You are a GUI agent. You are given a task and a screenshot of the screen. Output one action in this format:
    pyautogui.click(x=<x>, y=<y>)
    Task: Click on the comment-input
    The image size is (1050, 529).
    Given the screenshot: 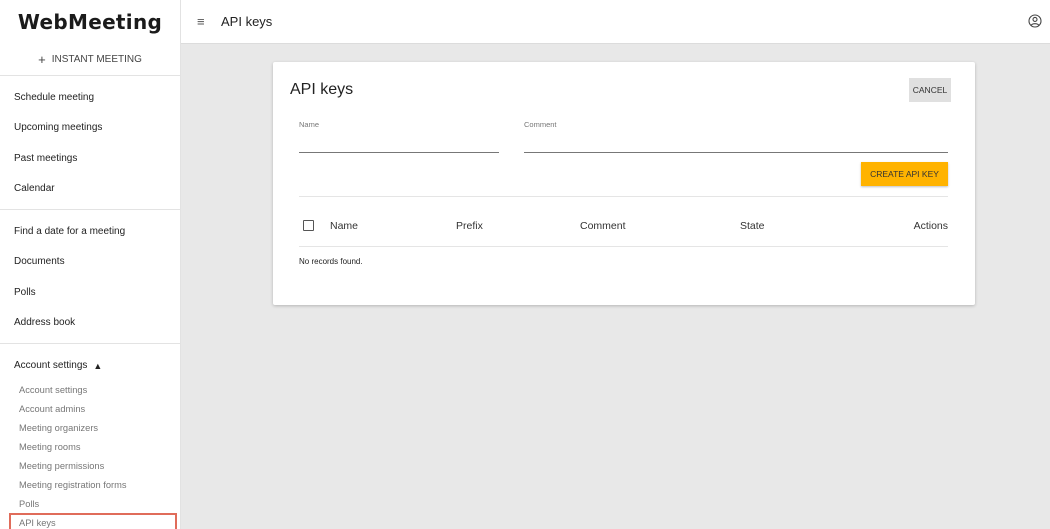 What is the action you would take?
    pyautogui.click(x=736, y=145)
    